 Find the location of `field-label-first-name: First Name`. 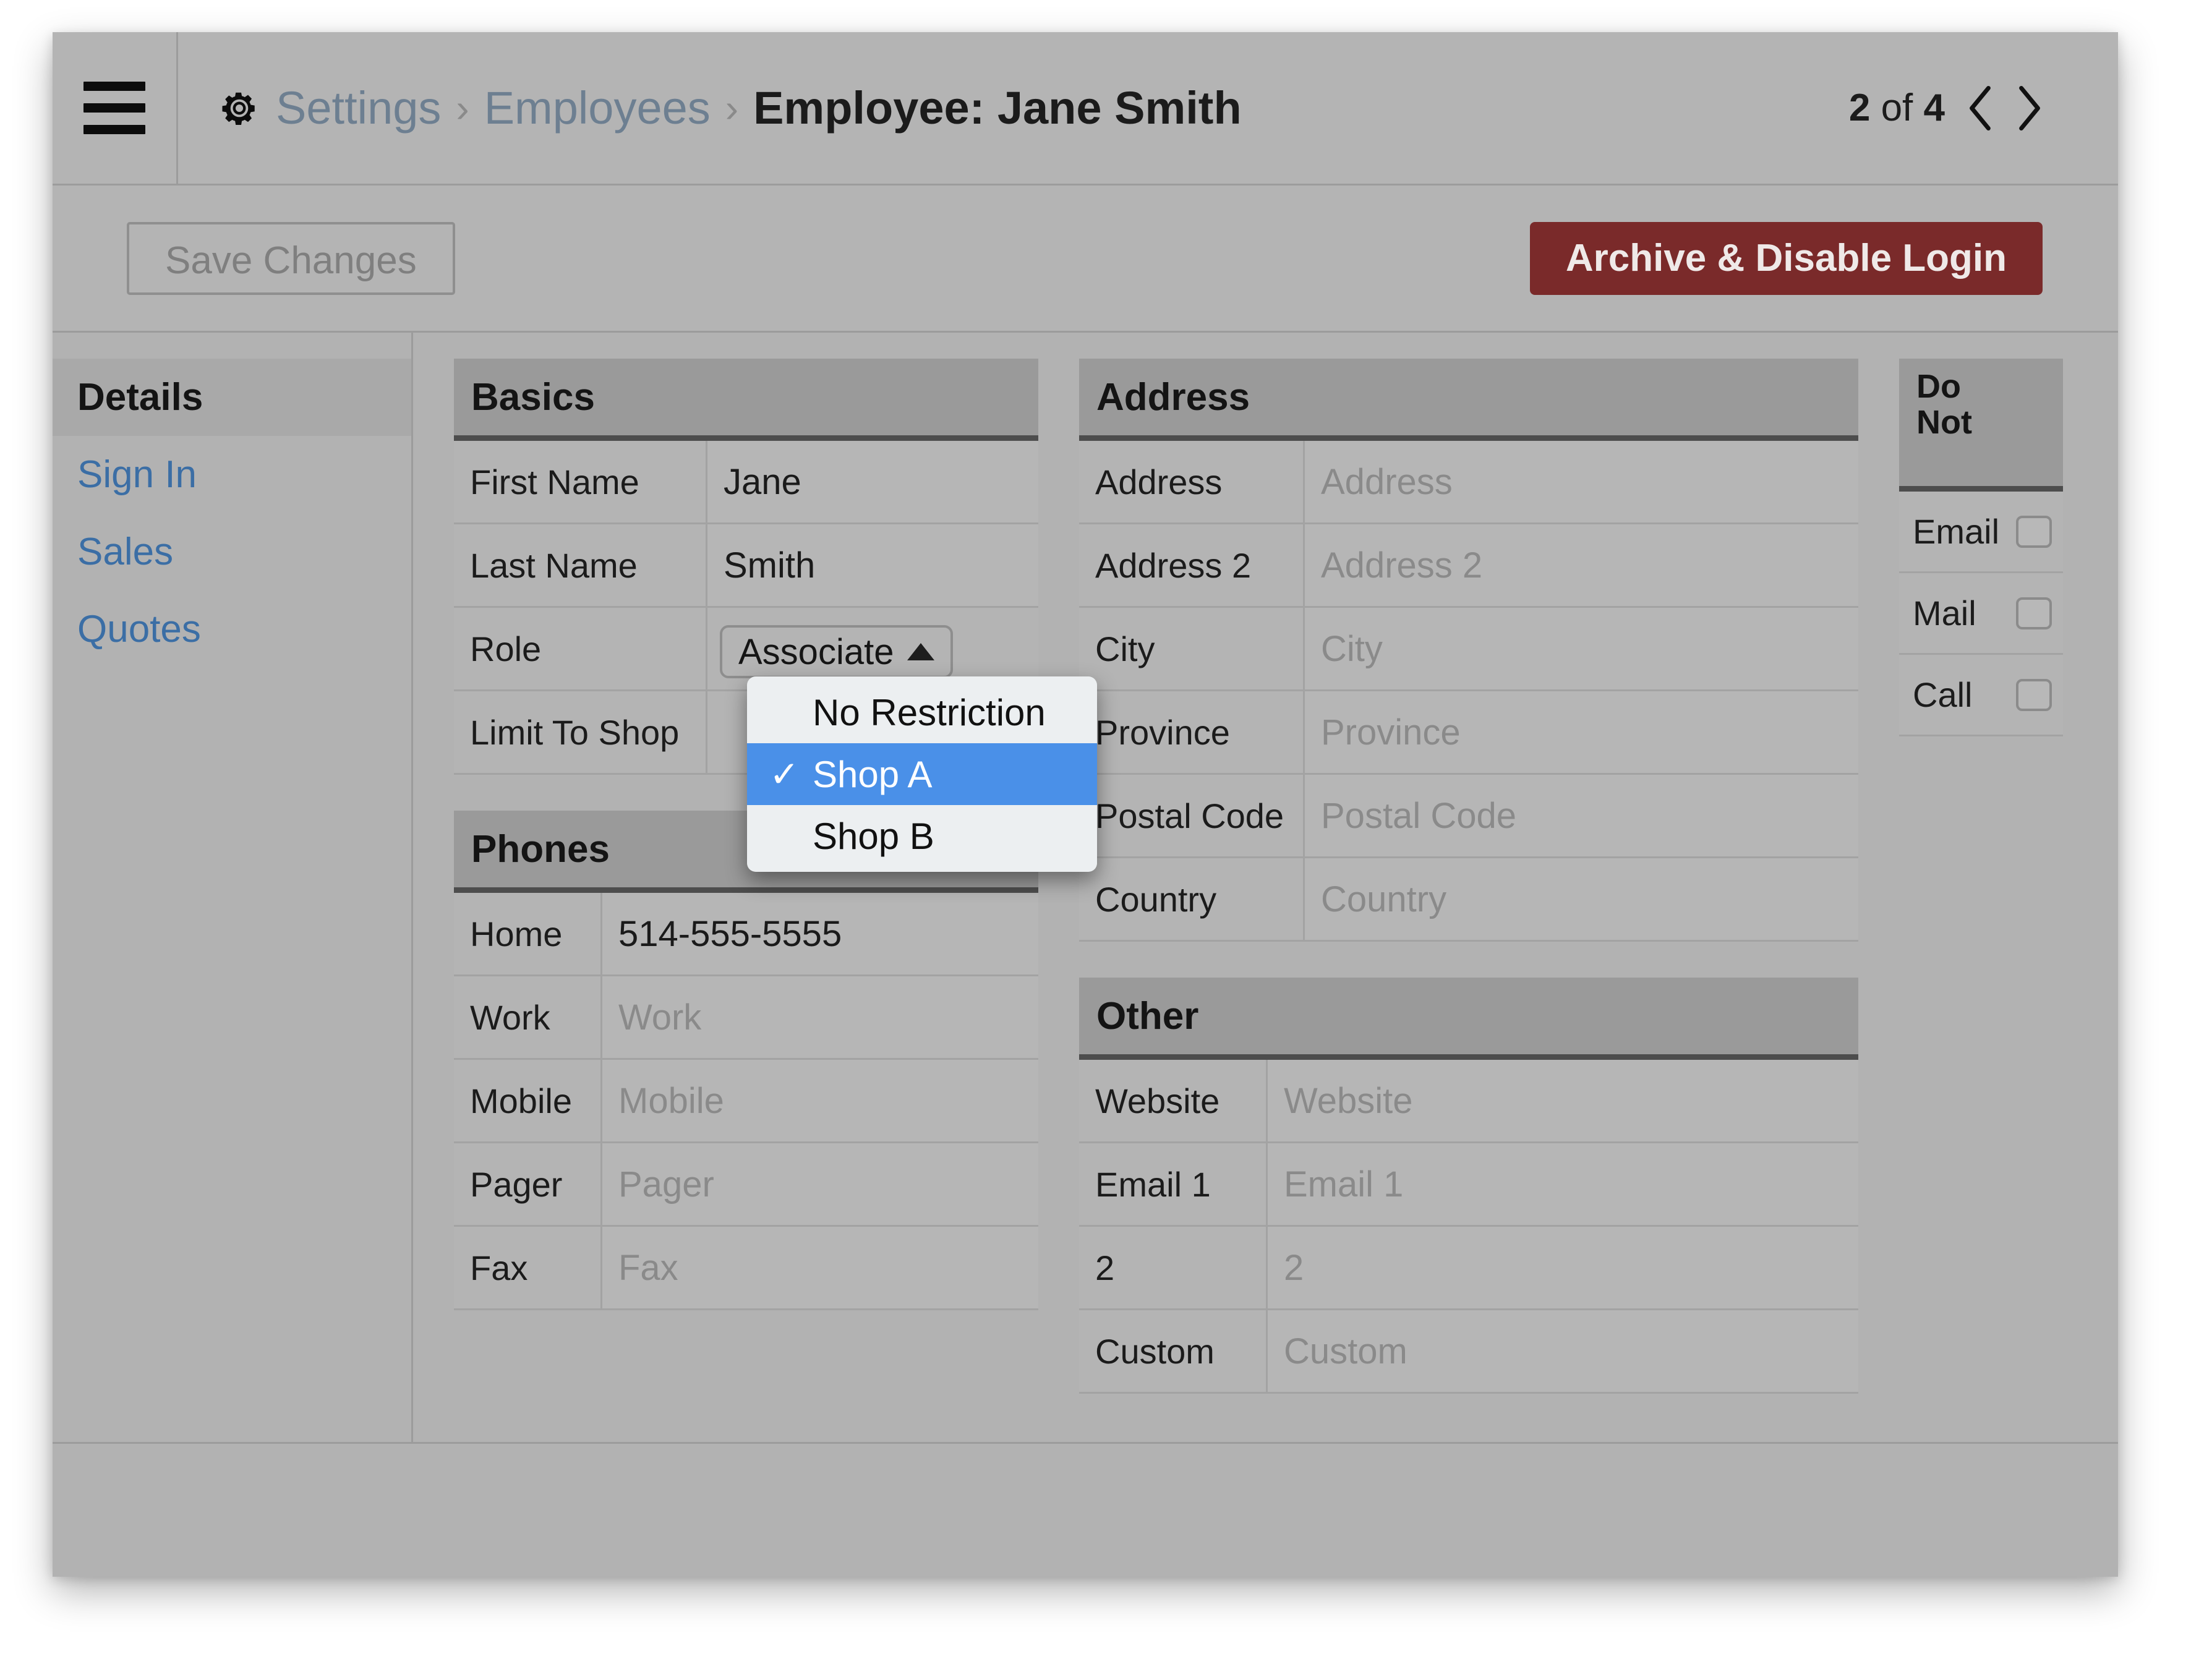

field-label-first-name: First Name is located at coordinates (581, 481).